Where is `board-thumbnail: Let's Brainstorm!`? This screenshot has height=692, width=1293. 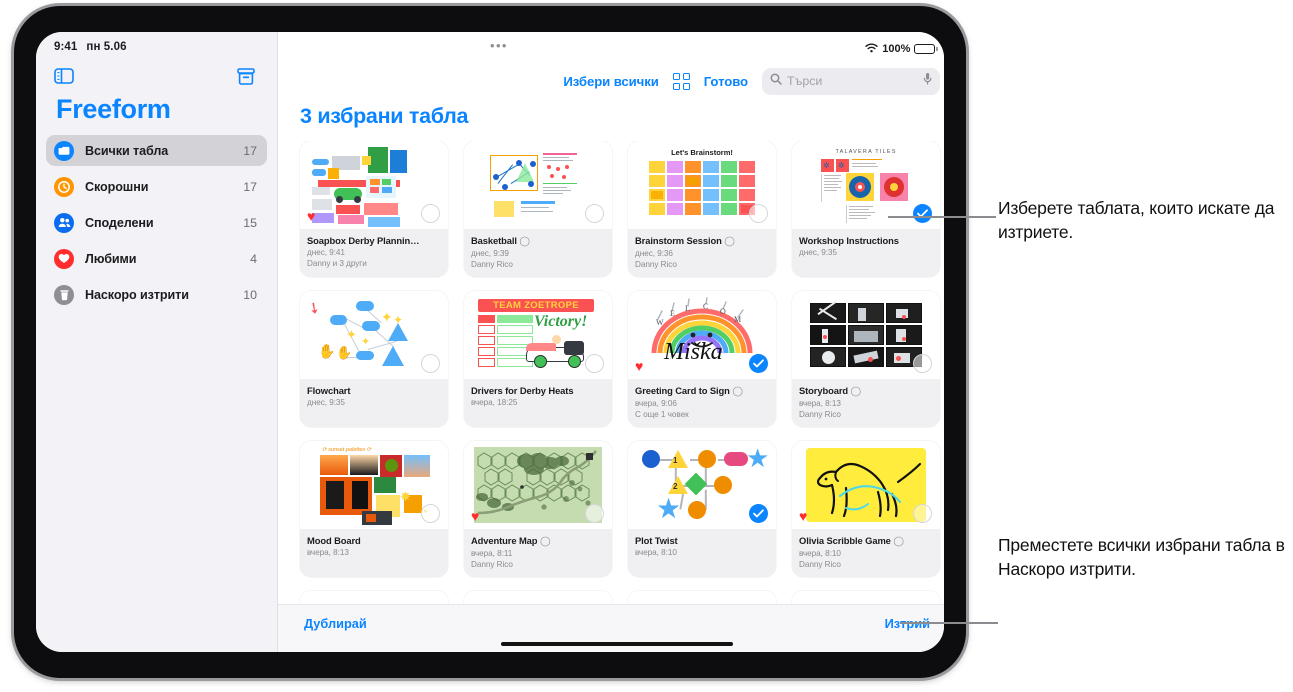 board-thumbnail: Let's Brainstorm! is located at coordinates (702, 185).